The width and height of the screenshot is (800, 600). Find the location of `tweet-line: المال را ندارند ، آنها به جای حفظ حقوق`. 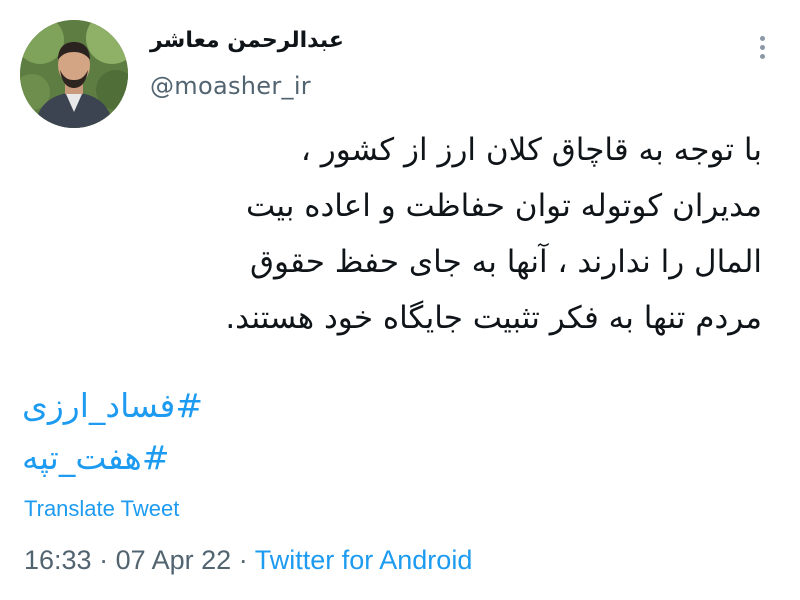

tweet-line: المال را ندارند ، آنها به جای حفظ حقوق is located at coordinates (505, 262).